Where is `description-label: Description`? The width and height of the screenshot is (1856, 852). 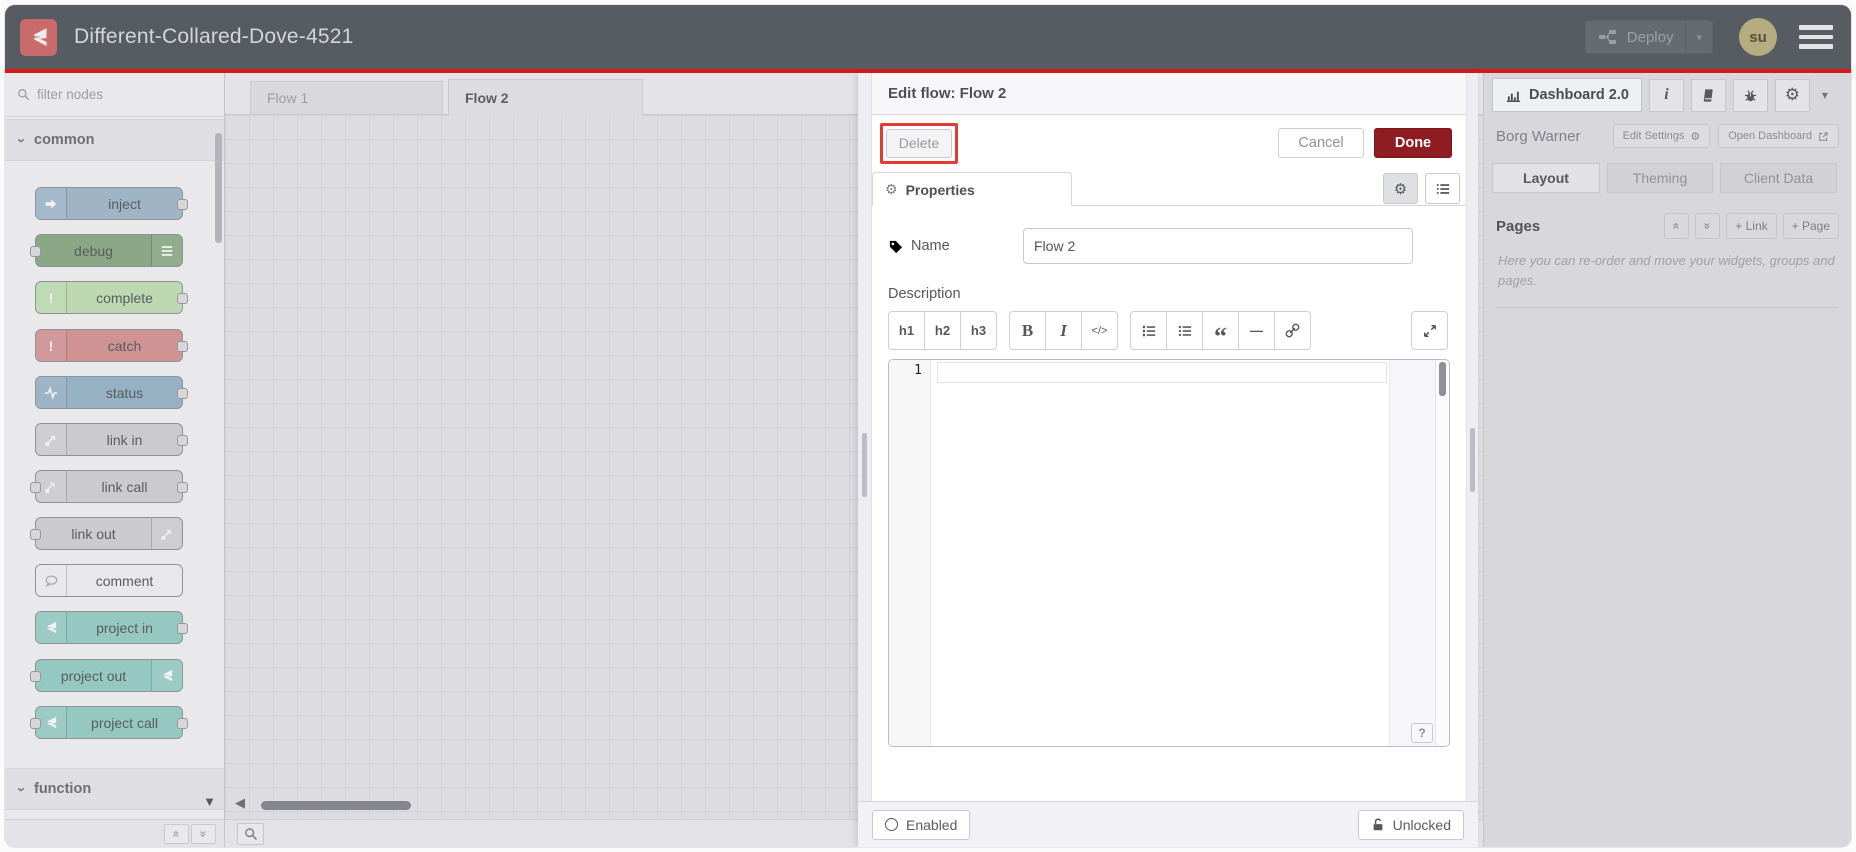
description-label: Description is located at coordinates (924, 294).